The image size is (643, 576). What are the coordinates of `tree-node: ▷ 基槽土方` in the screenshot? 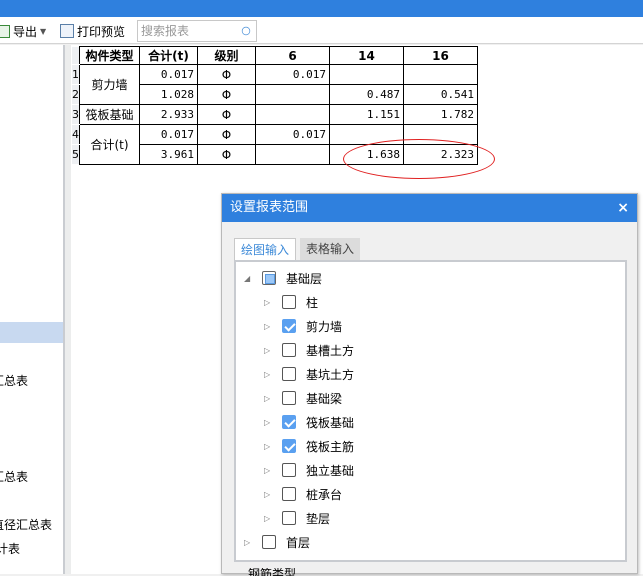 It's located at (309, 350).